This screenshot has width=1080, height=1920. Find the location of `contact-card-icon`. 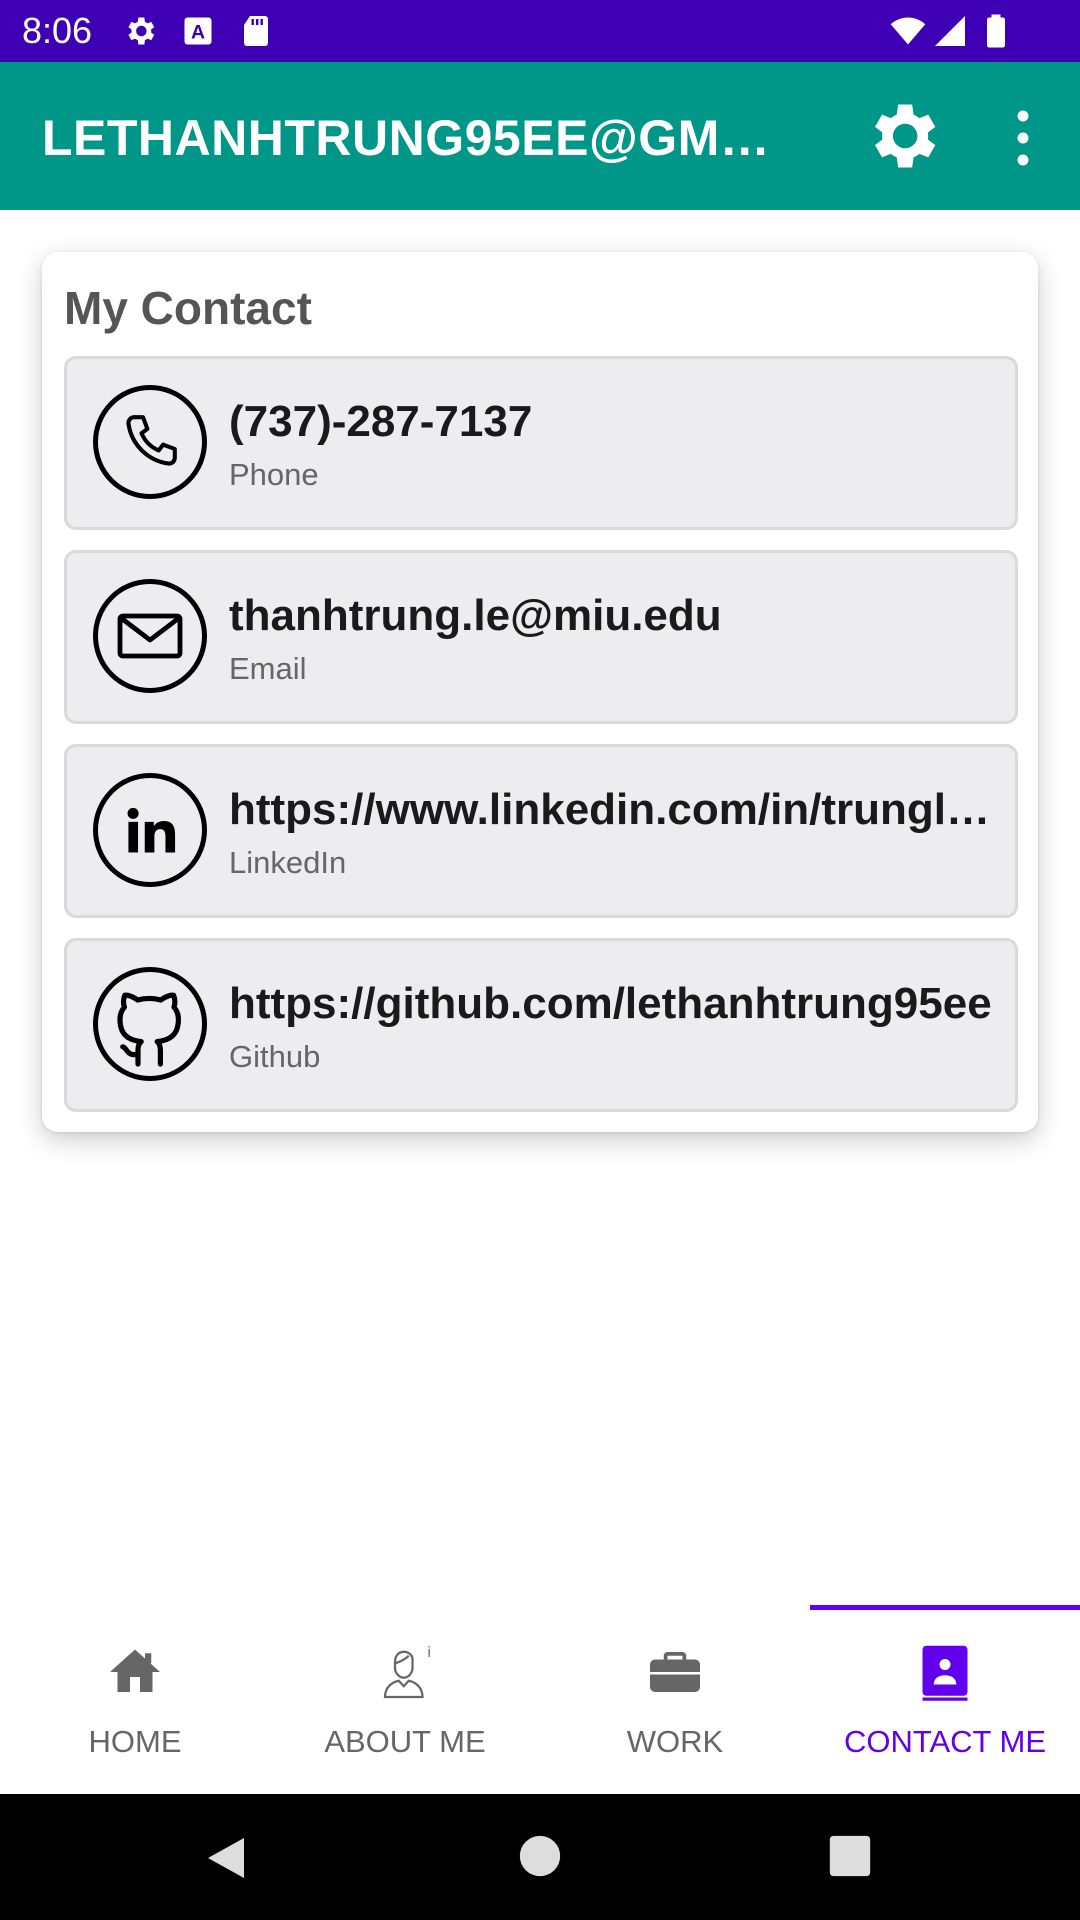

contact-card-icon is located at coordinates (945, 1673).